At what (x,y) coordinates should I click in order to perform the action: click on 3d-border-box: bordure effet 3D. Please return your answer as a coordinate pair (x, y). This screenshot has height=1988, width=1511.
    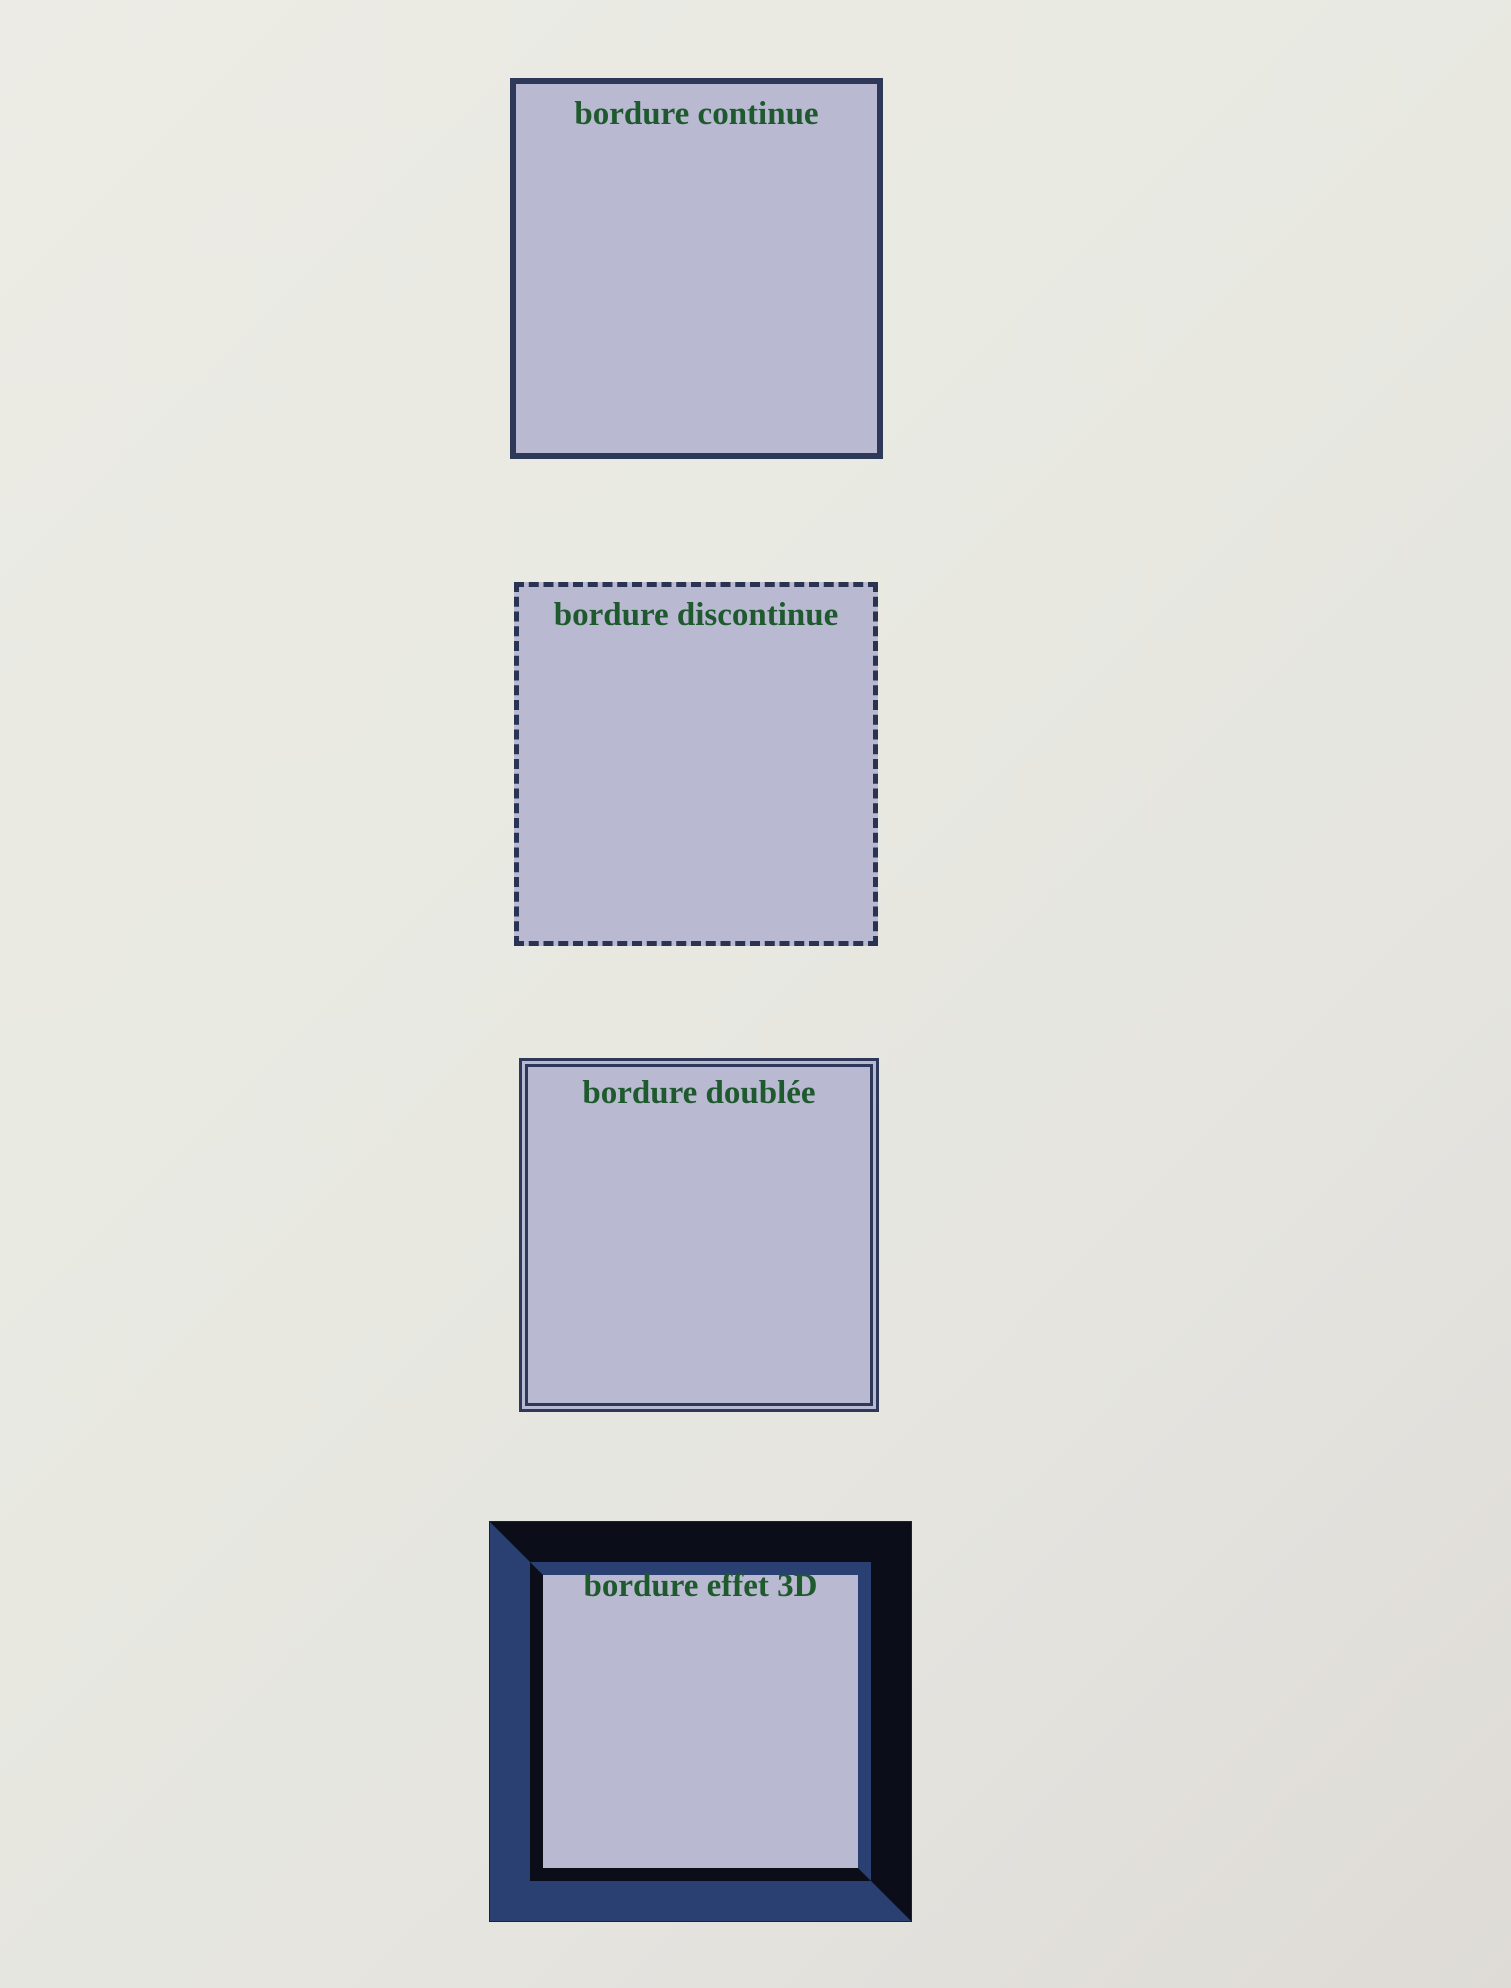
    Looking at the image, I should click on (700, 1721).